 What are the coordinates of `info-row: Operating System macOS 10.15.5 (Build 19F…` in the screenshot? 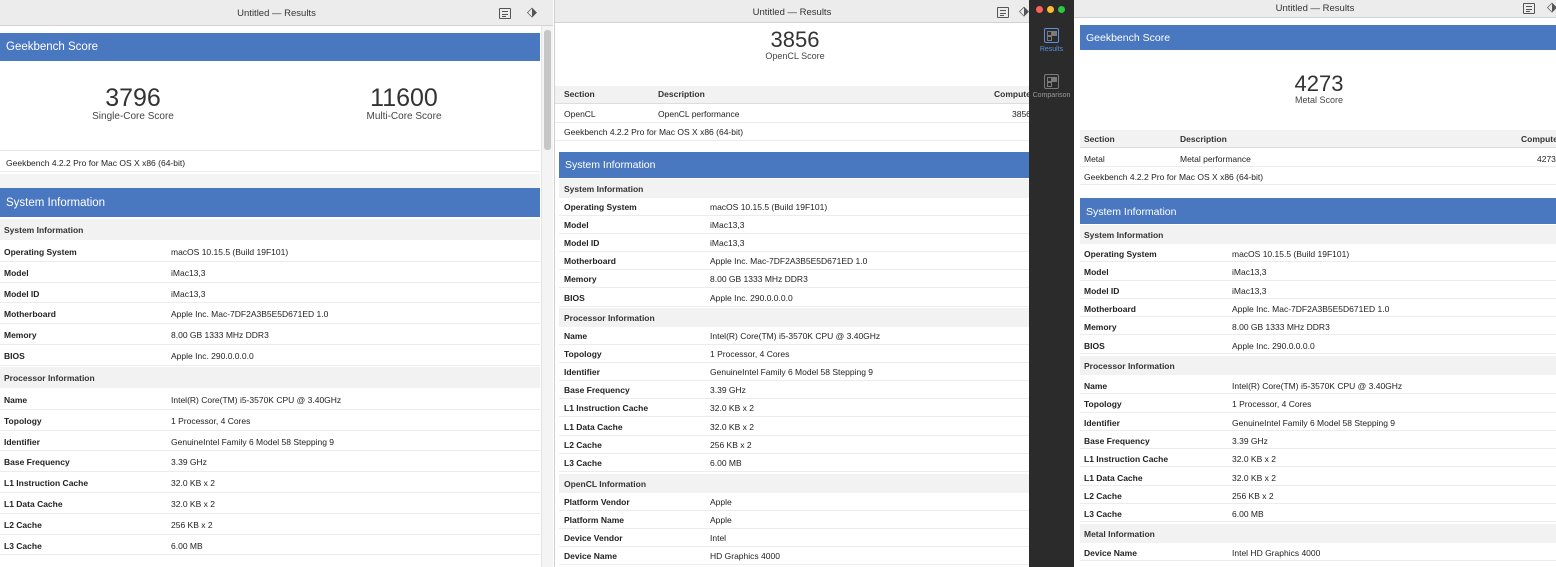 It's located at (270, 251).